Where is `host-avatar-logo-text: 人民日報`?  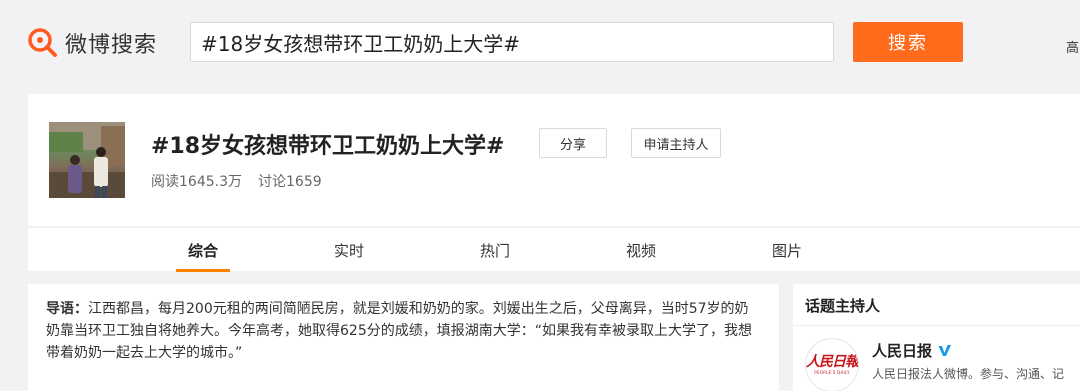 host-avatar-logo-text: 人民日報 is located at coordinates (832, 362).